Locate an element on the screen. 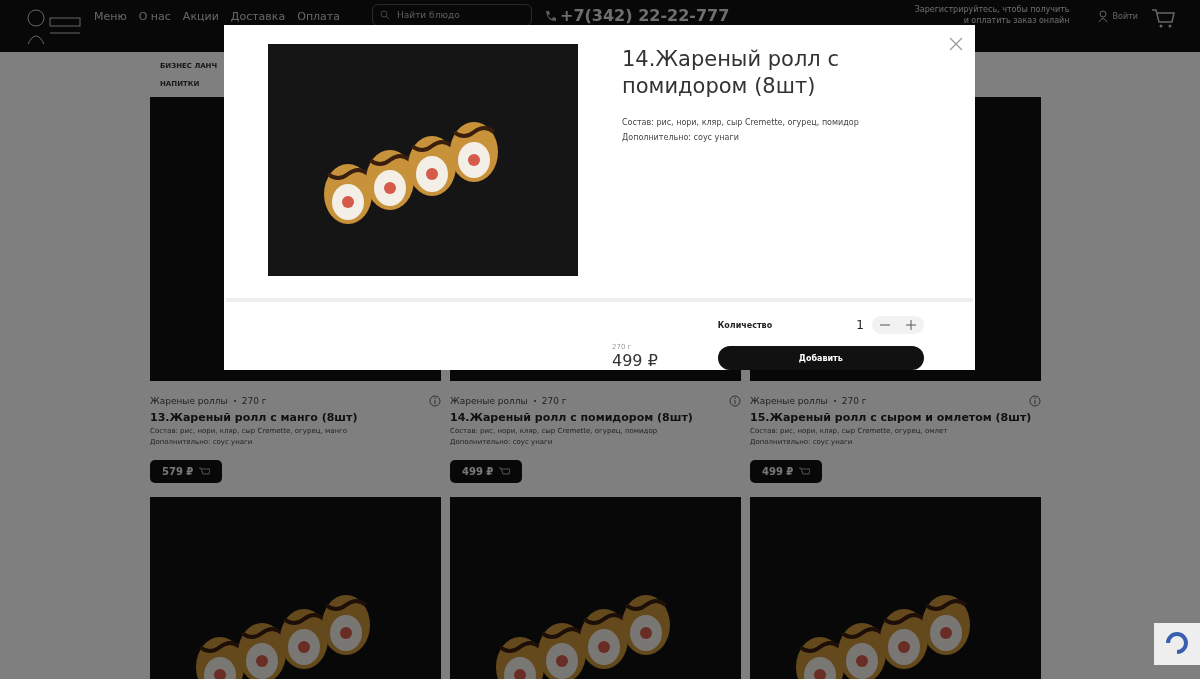 This screenshot has height=679, width=1200. search-icon is located at coordinates (385, 15).